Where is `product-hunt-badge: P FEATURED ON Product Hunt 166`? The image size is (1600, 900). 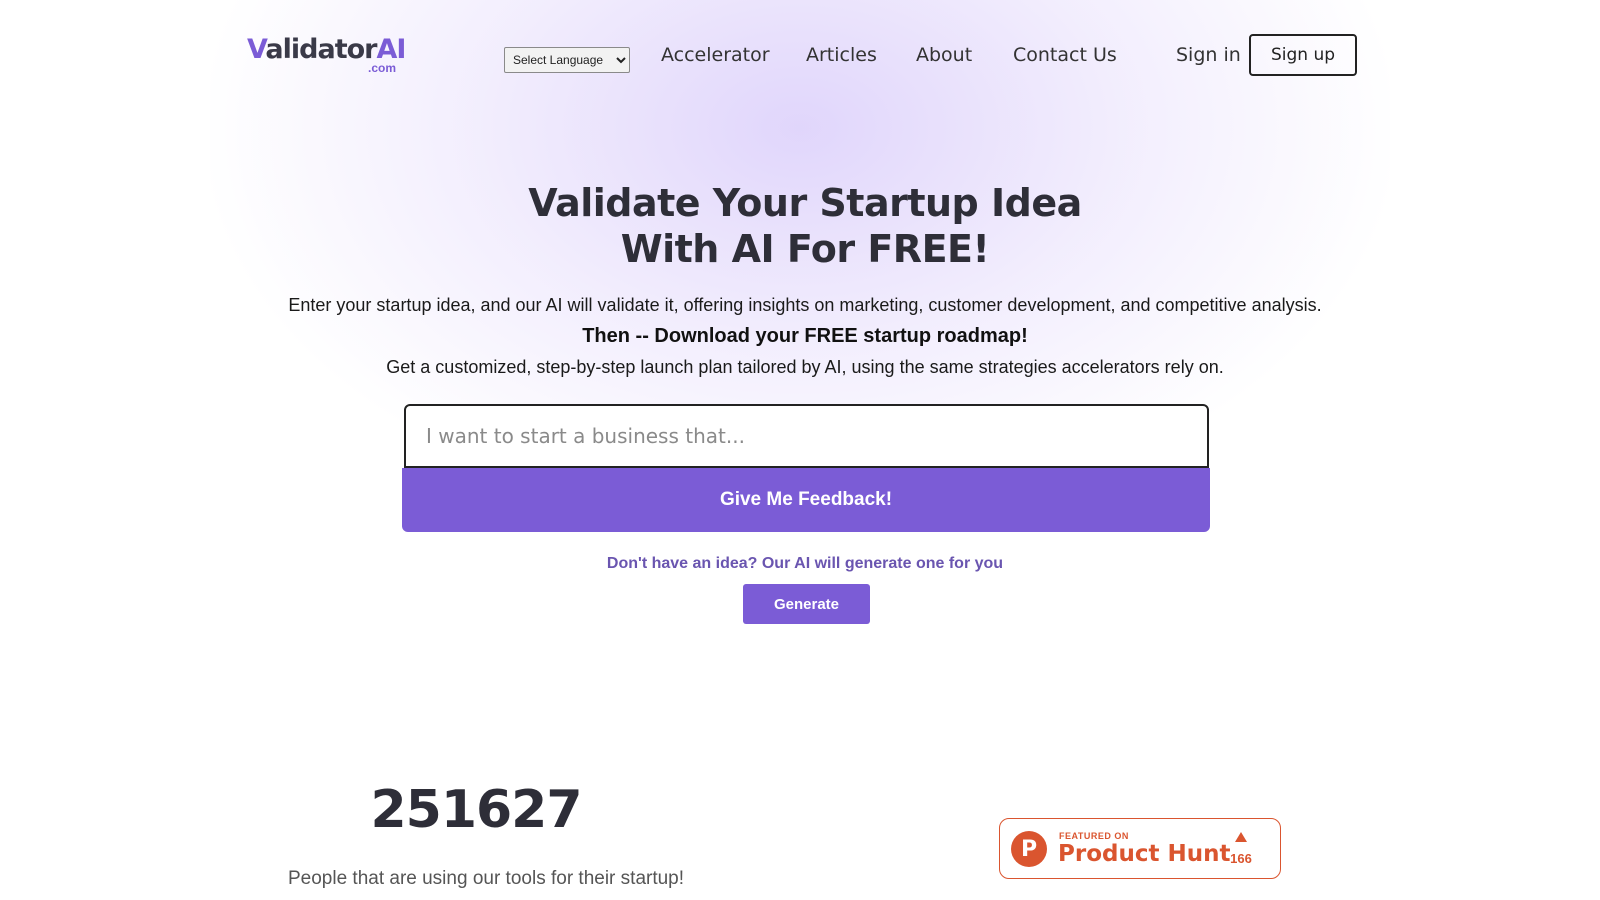 product-hunt-badge: P FEATURED ON Product Hunt 166 is located at coordinates (1140, 848).